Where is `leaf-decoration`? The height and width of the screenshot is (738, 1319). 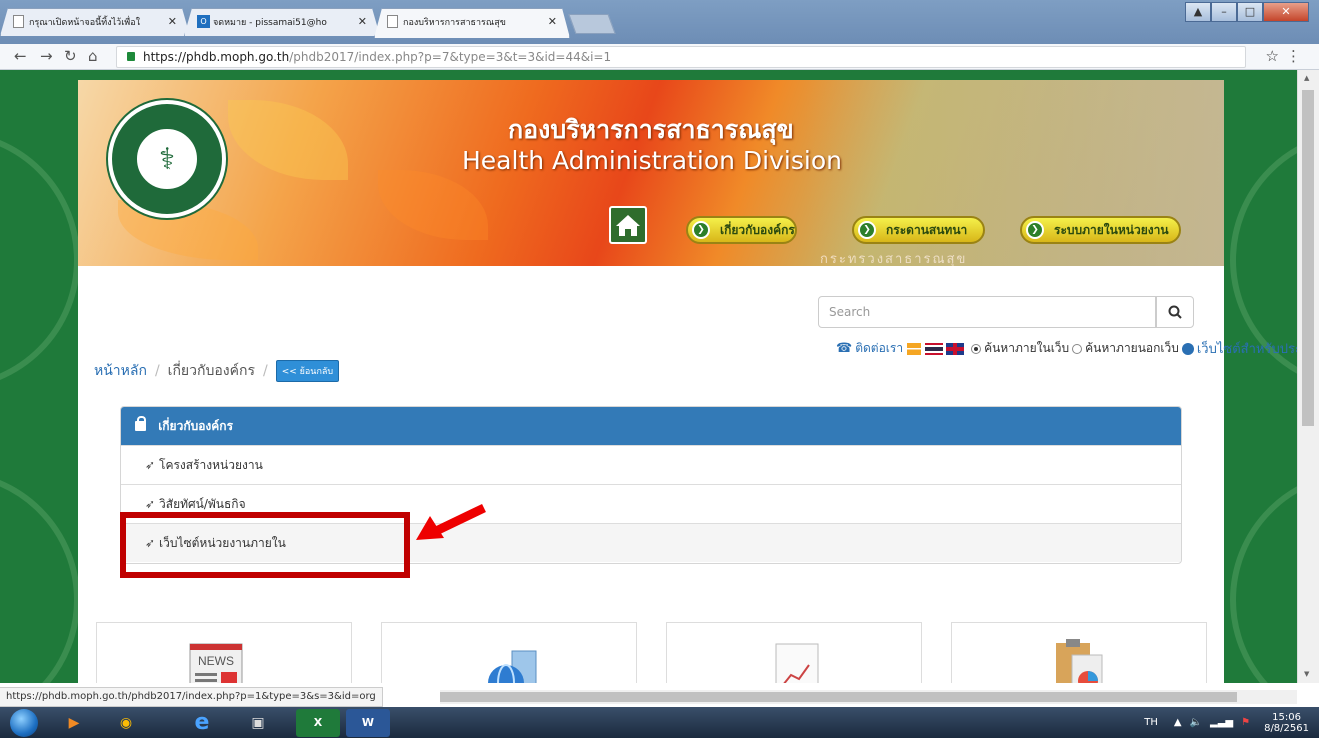 leaf-decoration is located at coordinates (433, 205).